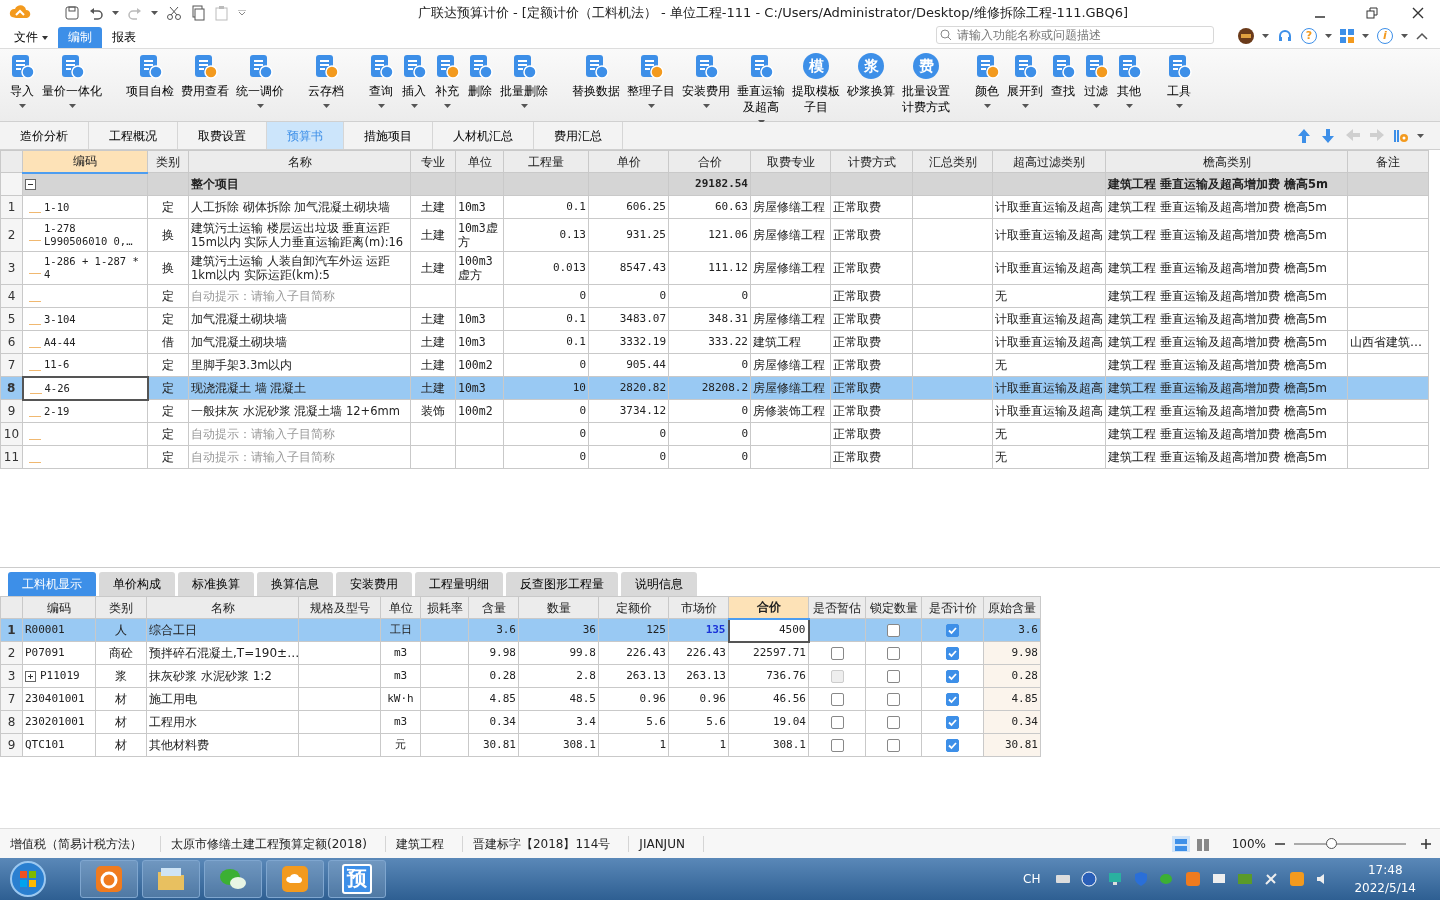 This screenshot has height=900, width=1440. What do you see at coordinates (1129, 80) in the screenshot?
I see `toolbar-button: 其他` at bounding box center [1129, 80].